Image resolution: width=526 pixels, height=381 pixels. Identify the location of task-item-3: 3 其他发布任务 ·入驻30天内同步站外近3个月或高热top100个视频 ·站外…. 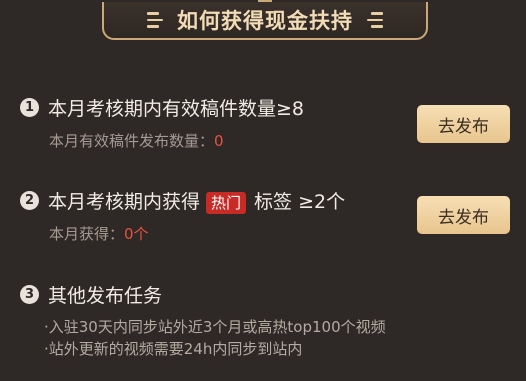
(203, 320).